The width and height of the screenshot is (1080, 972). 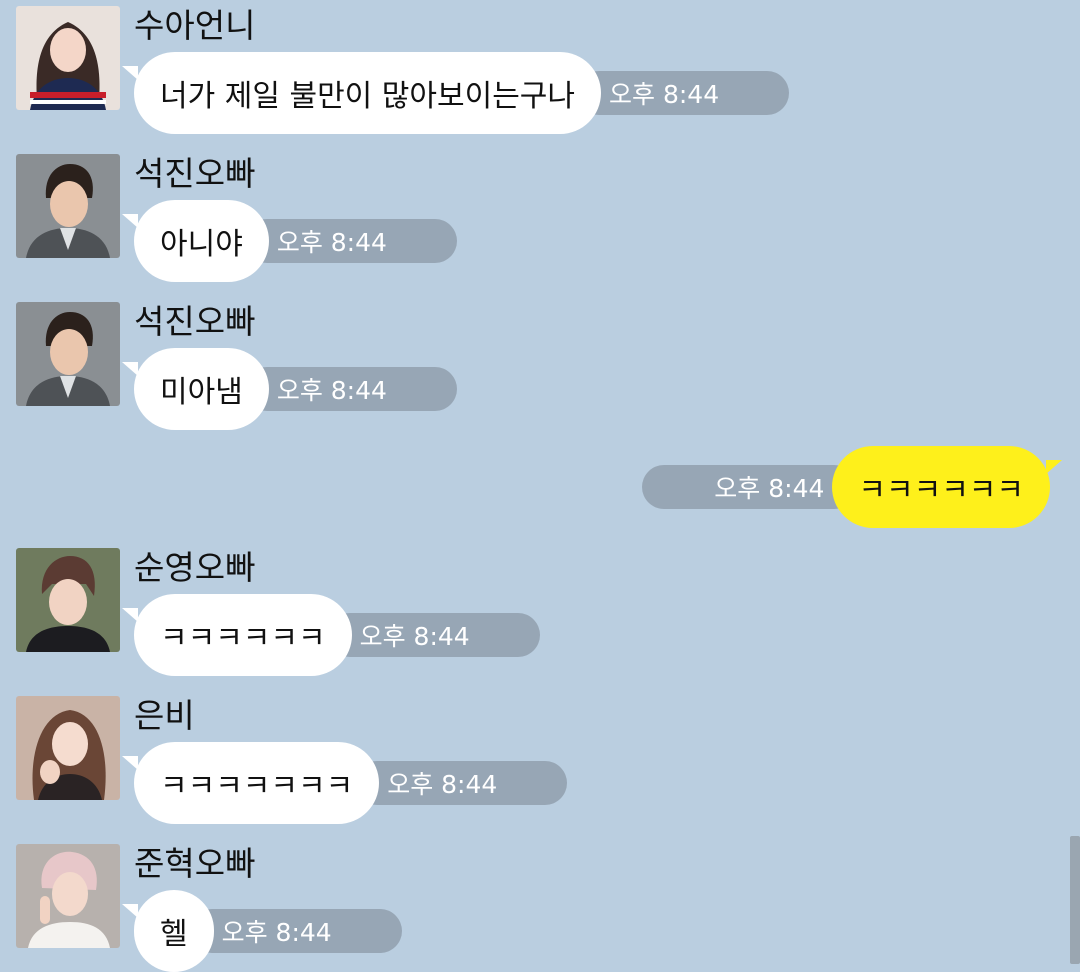 What do you see at coordinates (195, 567) in the screenshot?
I see `sender-name: 순영오빠` at bounding box center [195, 567].